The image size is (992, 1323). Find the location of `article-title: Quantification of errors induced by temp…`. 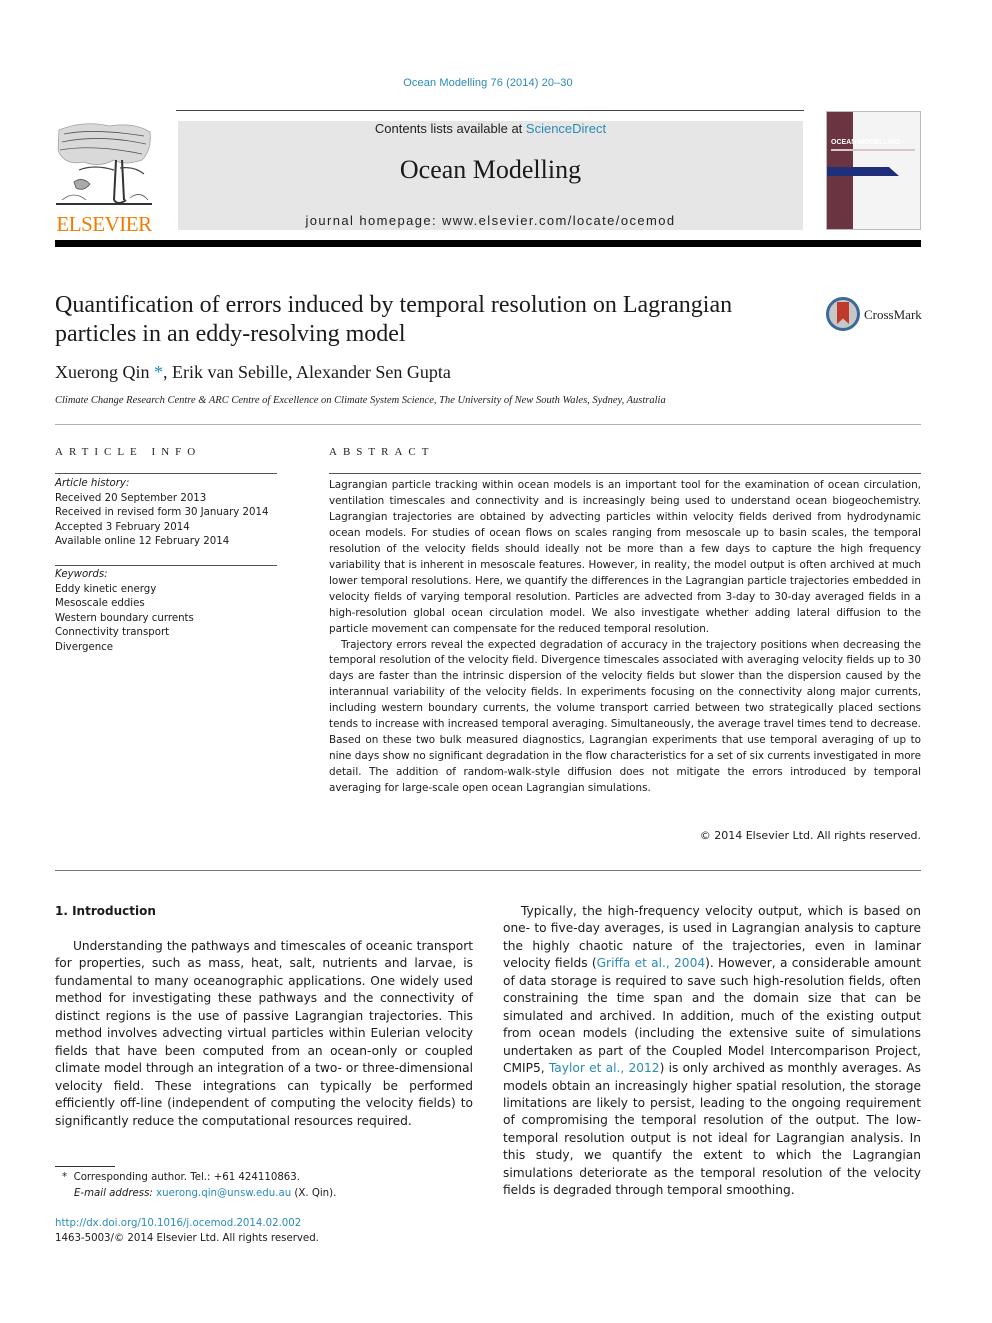

article-title: Quantification of errors induced by temp… is located at coordinates (394, 319).